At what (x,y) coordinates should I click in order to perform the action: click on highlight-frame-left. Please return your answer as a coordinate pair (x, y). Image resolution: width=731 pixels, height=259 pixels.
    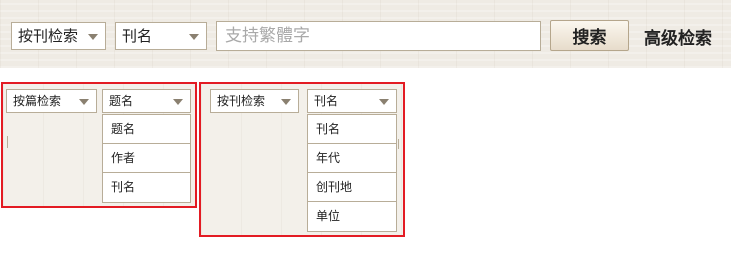
    Looking at the image, I should click on (99, 145).